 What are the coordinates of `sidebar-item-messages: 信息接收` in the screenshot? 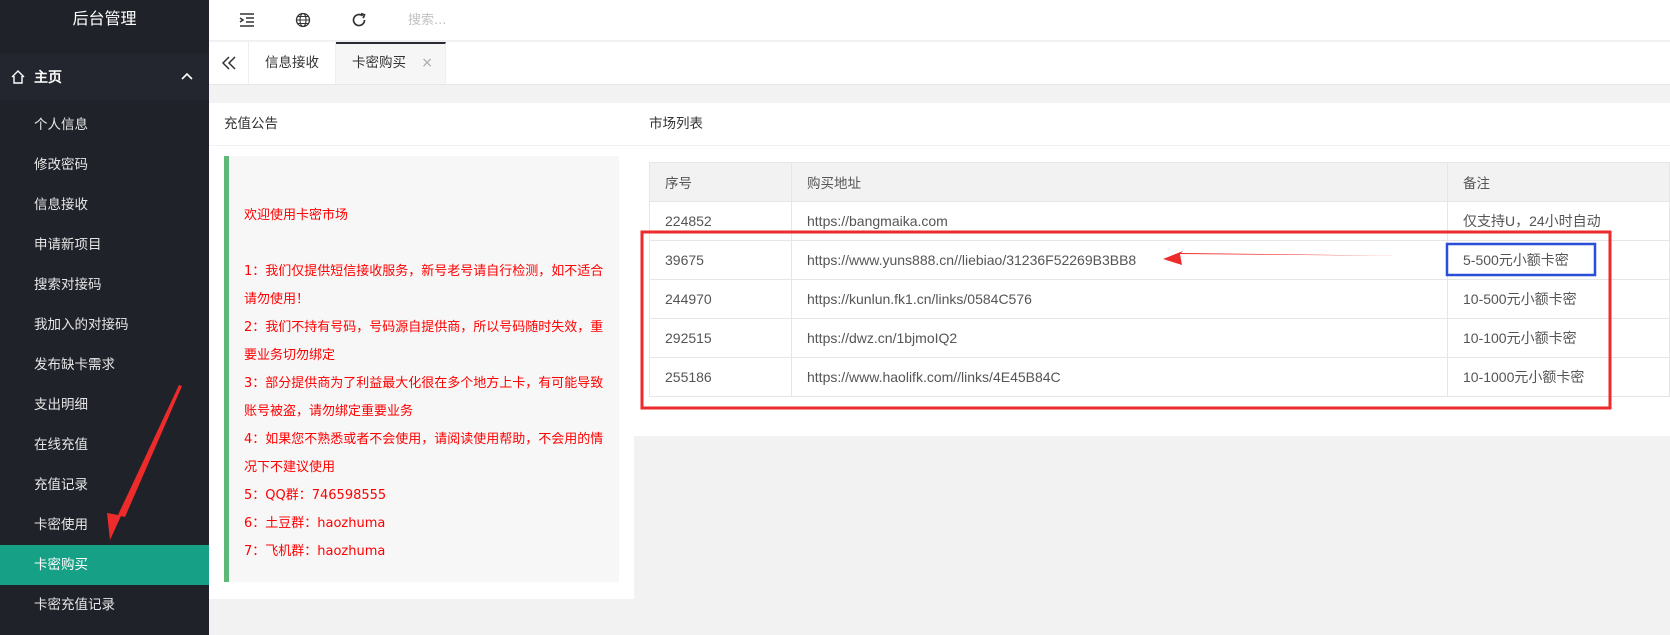 It's located at (104, 205).